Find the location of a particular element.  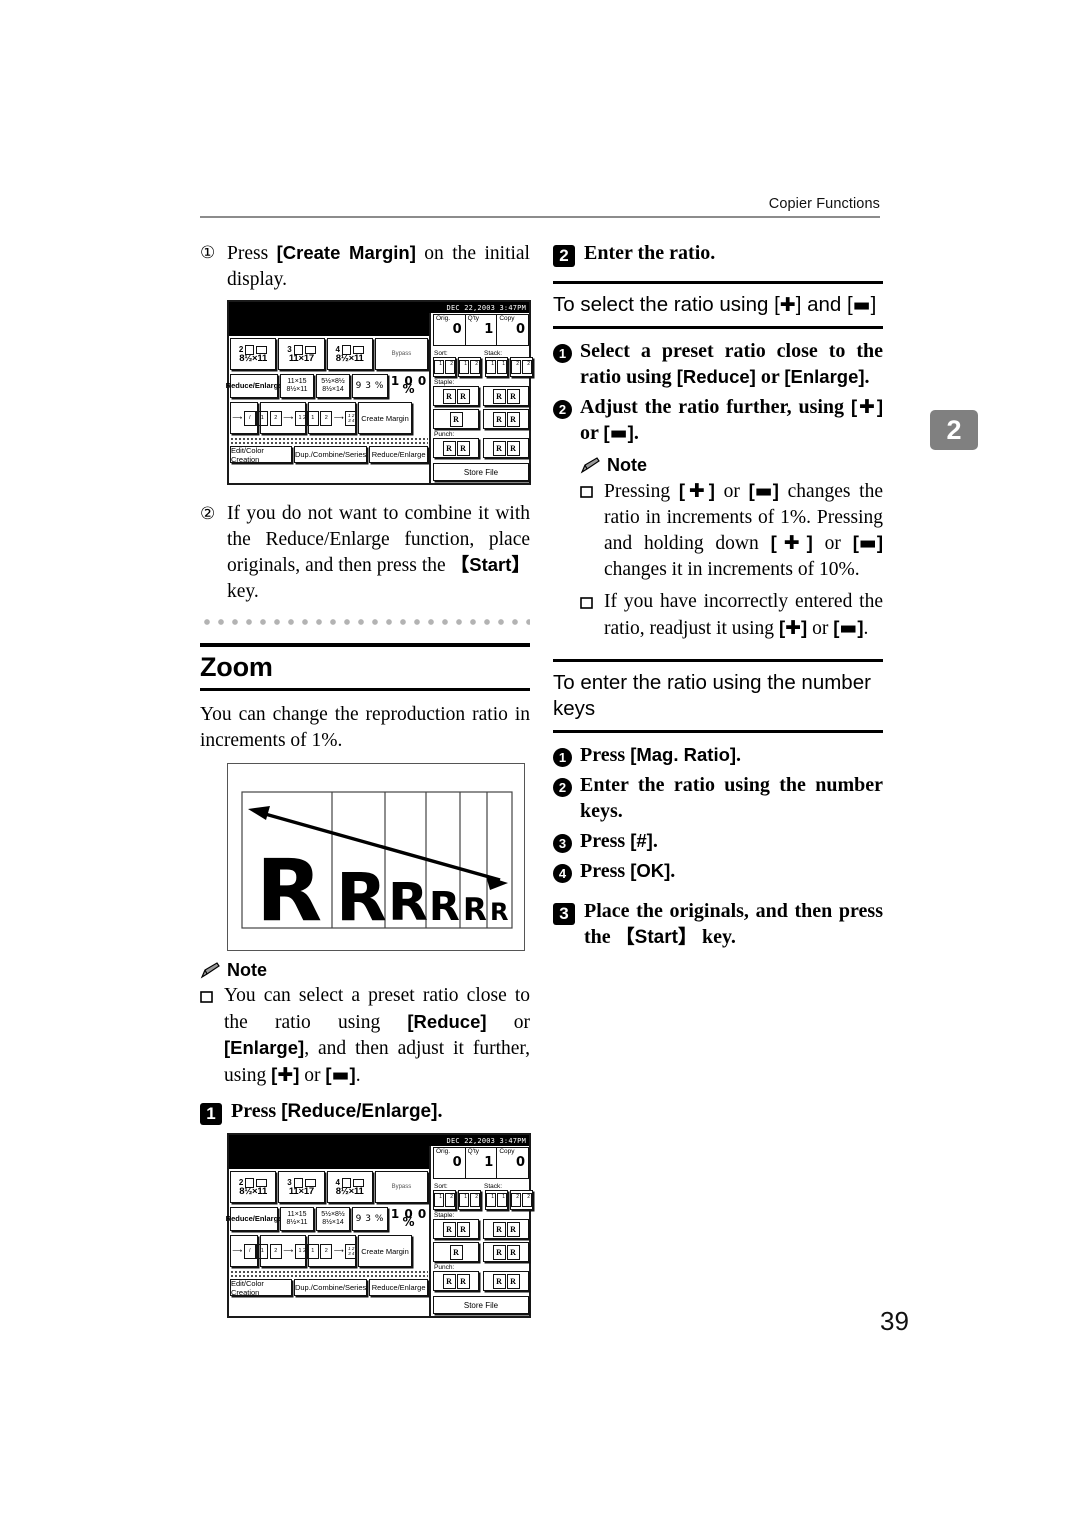

substep-part: Press is located at coordinates (605, 841).